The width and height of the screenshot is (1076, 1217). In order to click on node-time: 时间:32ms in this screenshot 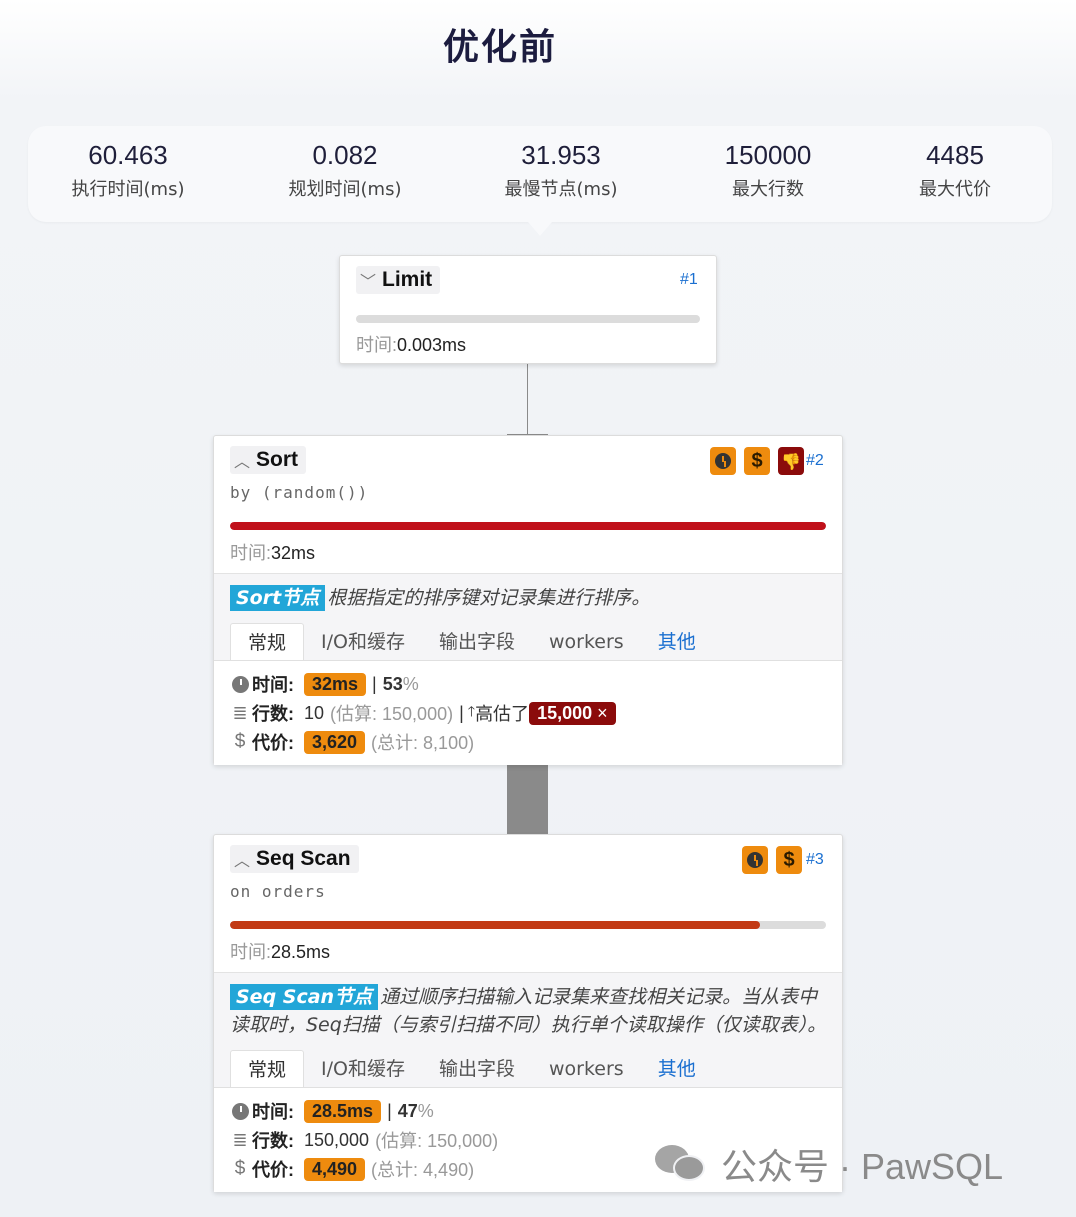, I will do `click(272, 552)`.